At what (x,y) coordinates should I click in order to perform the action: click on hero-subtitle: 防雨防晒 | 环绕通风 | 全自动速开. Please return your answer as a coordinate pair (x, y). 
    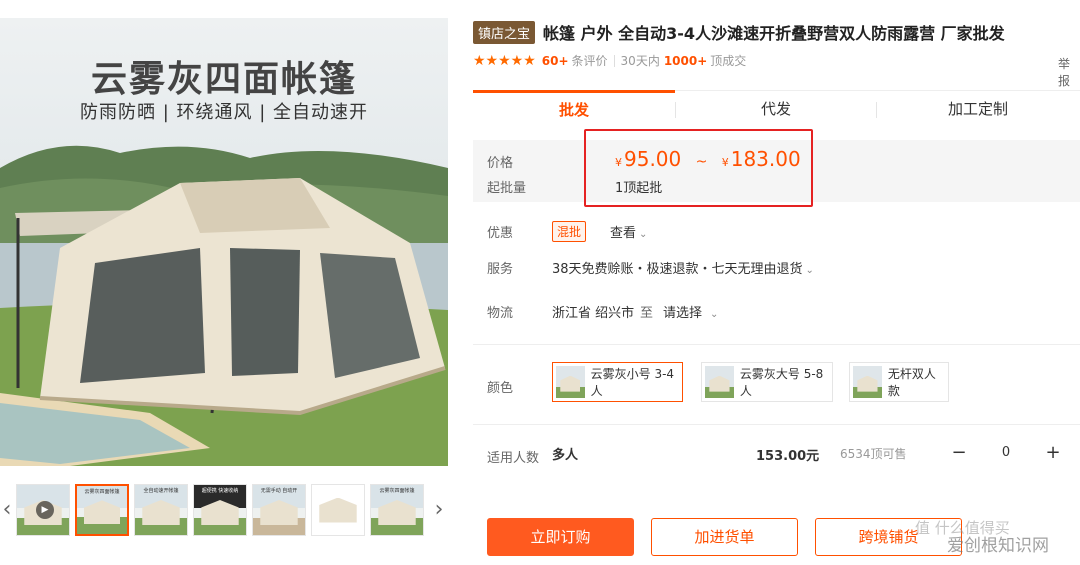
    Looking at the image, I should click on (223, 112).